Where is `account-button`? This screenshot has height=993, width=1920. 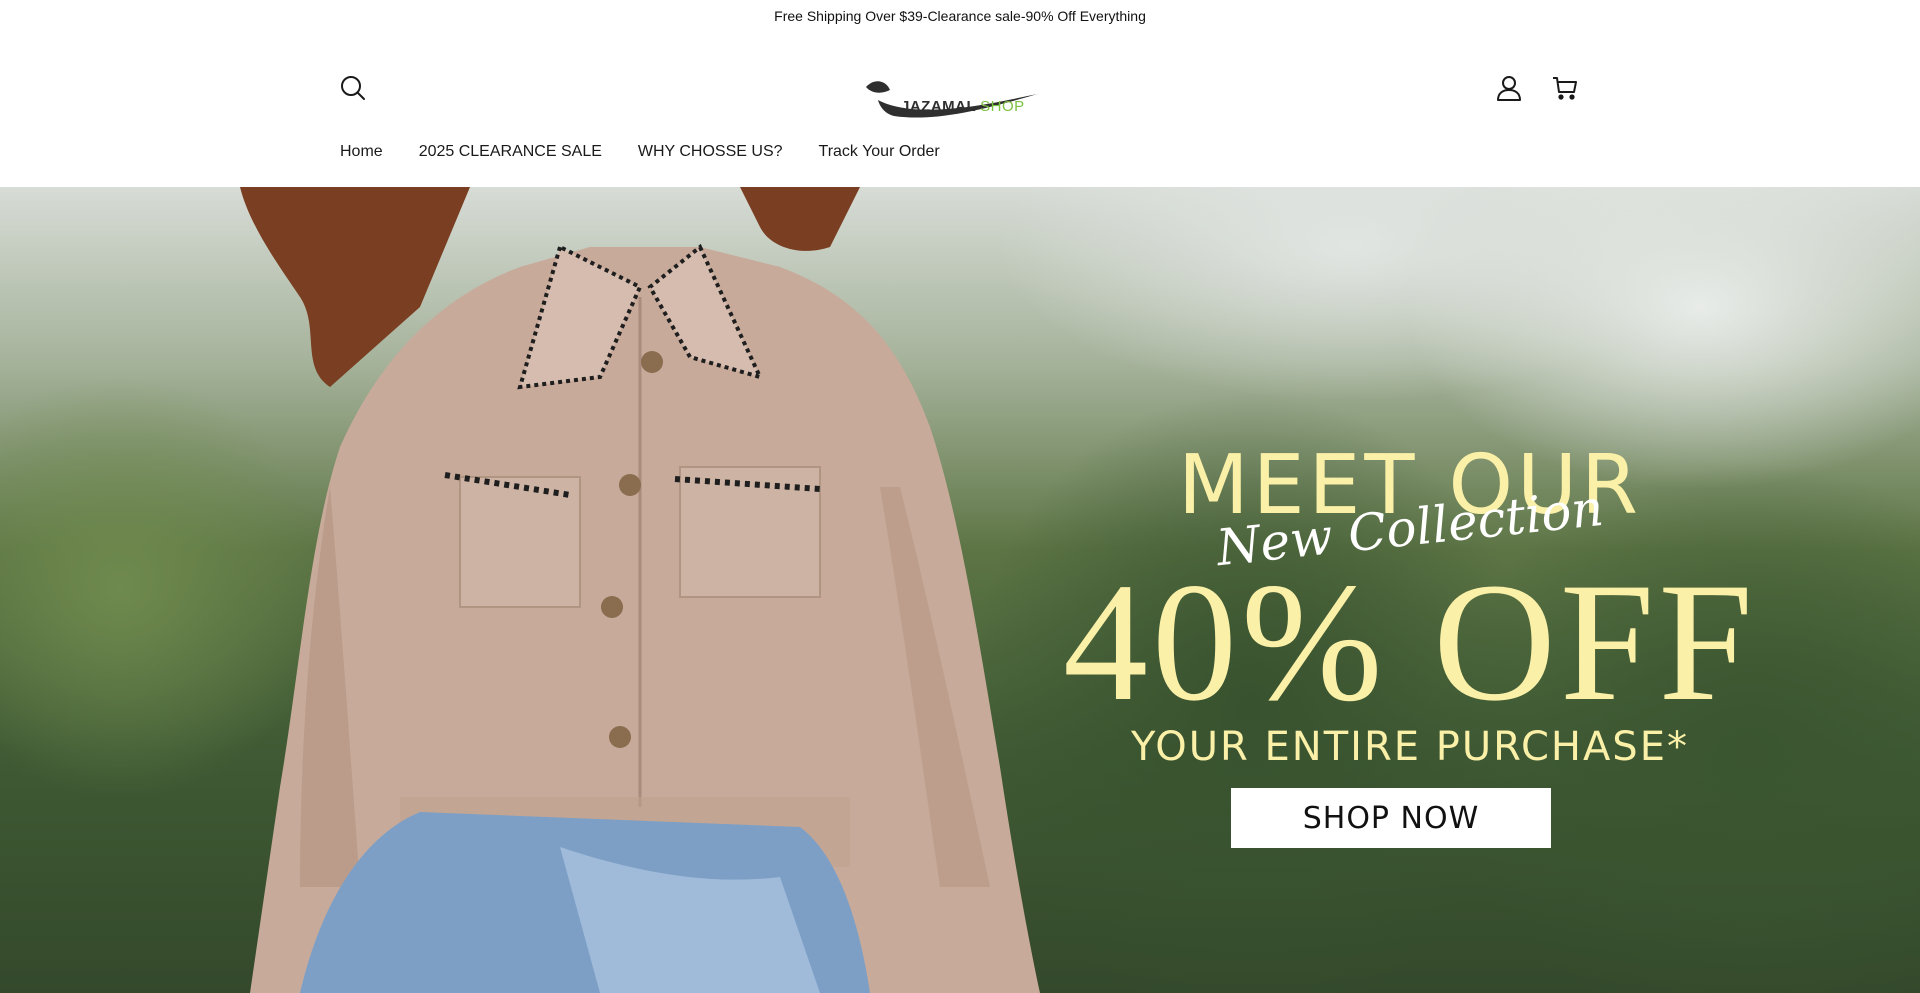 account-button is located at coordinates (1509, 88).